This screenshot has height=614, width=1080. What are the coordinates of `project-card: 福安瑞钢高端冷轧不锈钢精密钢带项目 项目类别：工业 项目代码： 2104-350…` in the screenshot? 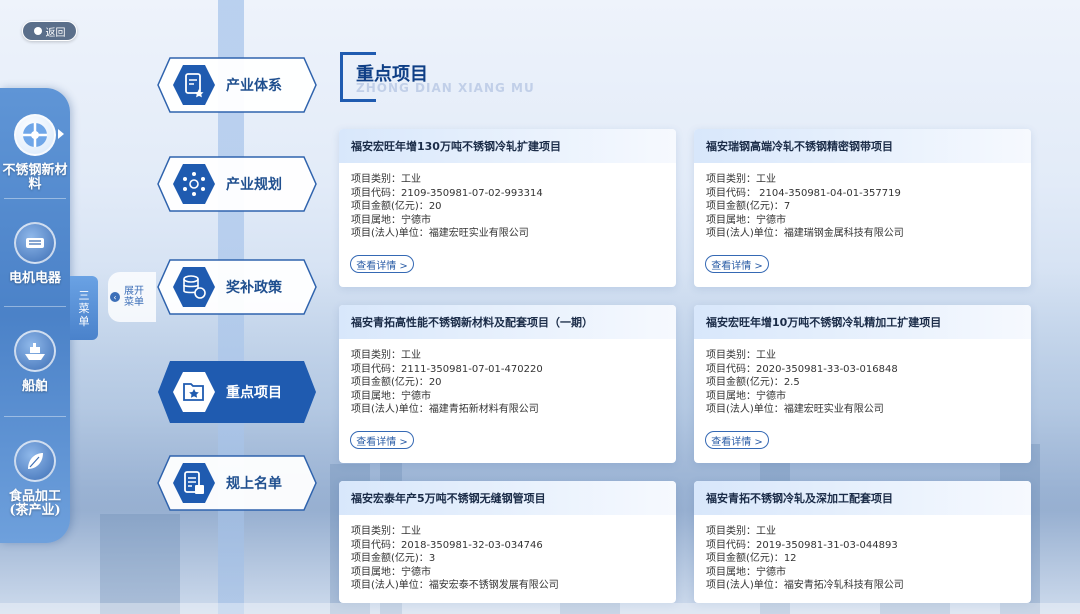 It's located at (862, 208).